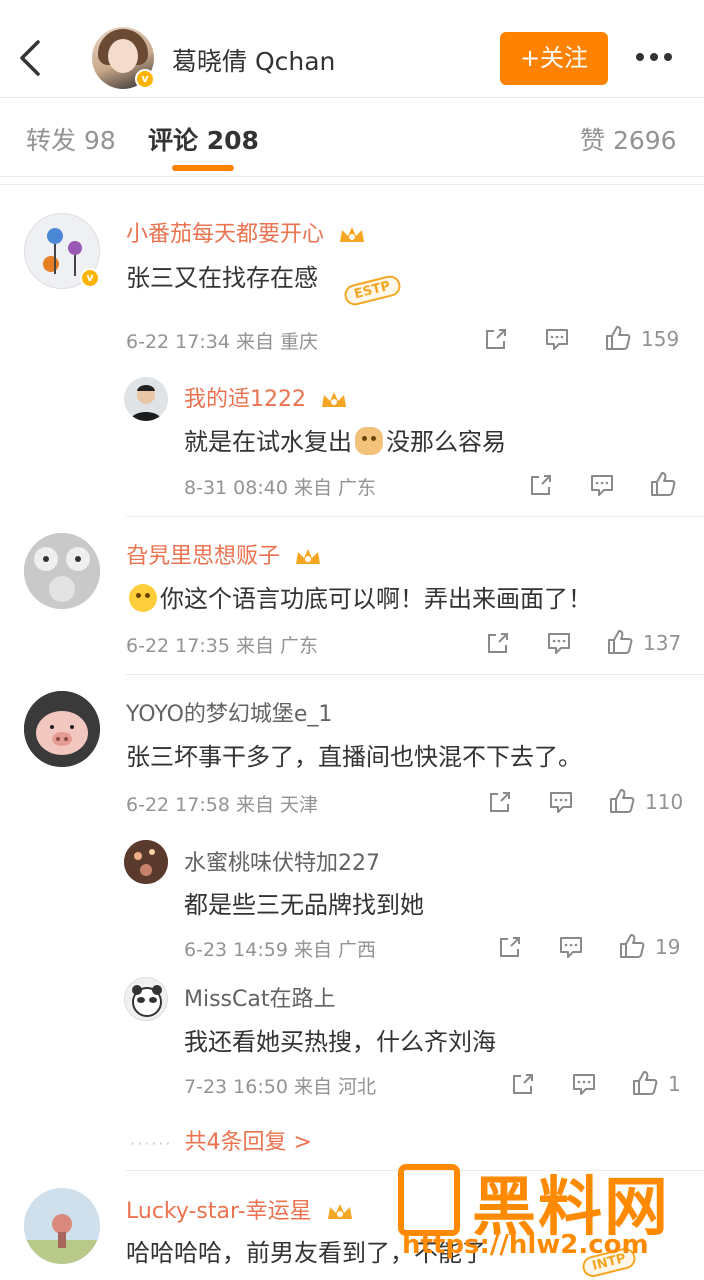 This screenshot has height=1280, width=704. What do you see at coordinates (221, 1140) in the screenshot?
I see `more-replies-link: ······ 共4条回复 >` at bounding box center [221, 1140].